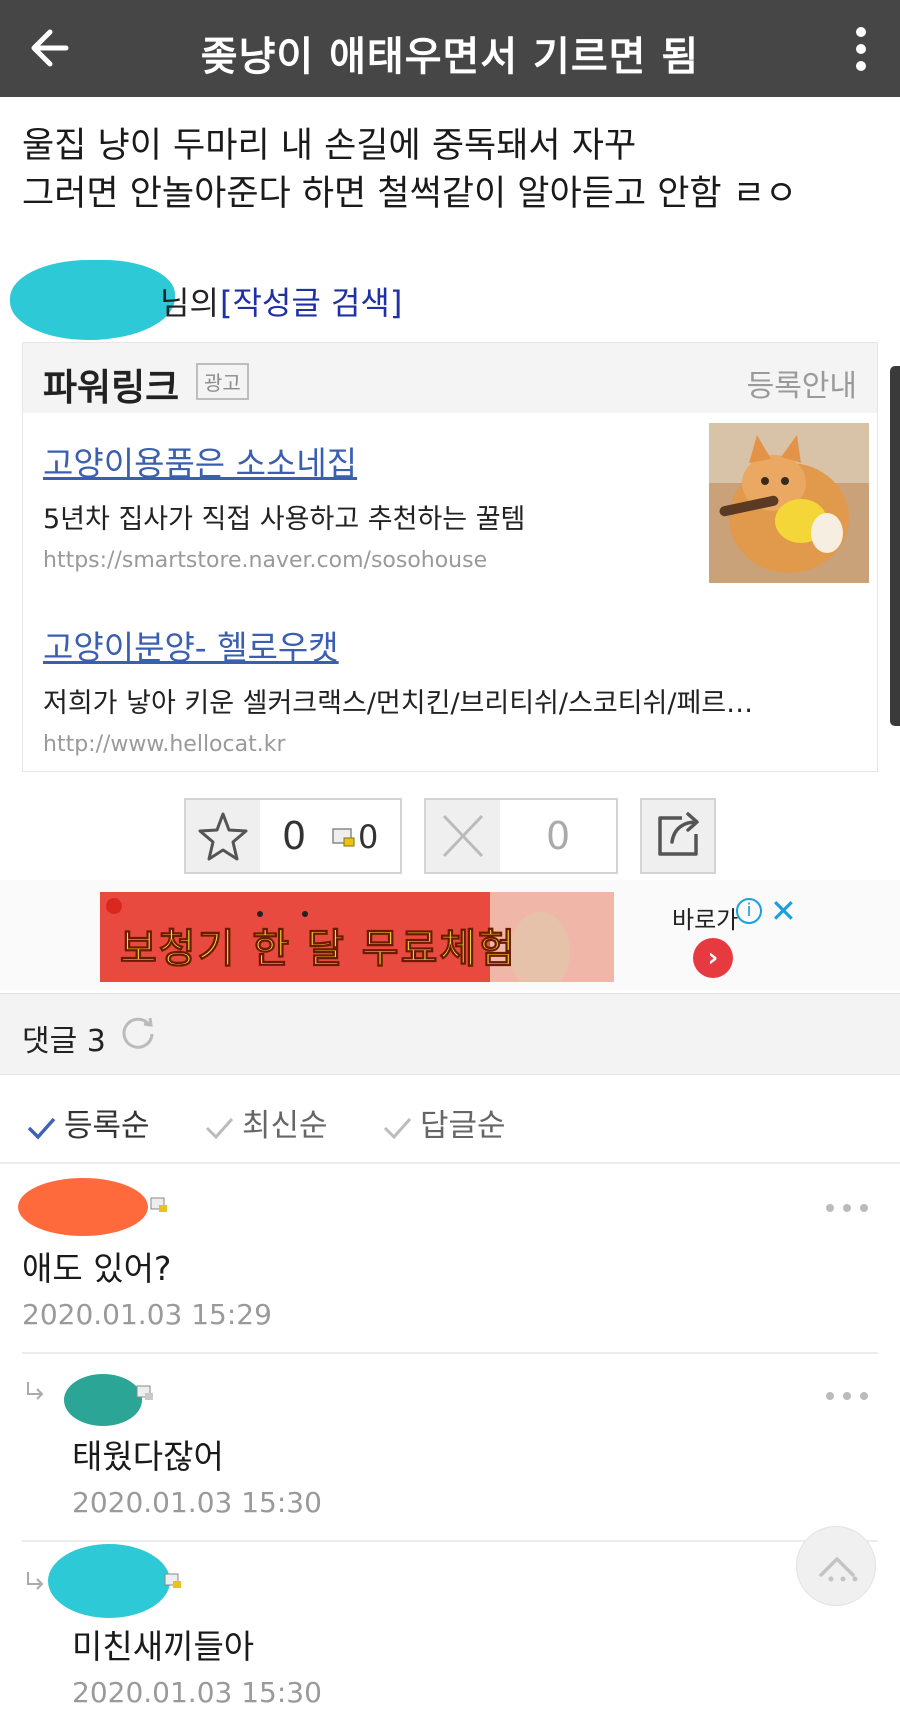 The height and width of the screenshot is (1721, 900). Describe the element at coordinates (463, 1126) in the screenshot. I see `sort-label: 답글순` at that location.